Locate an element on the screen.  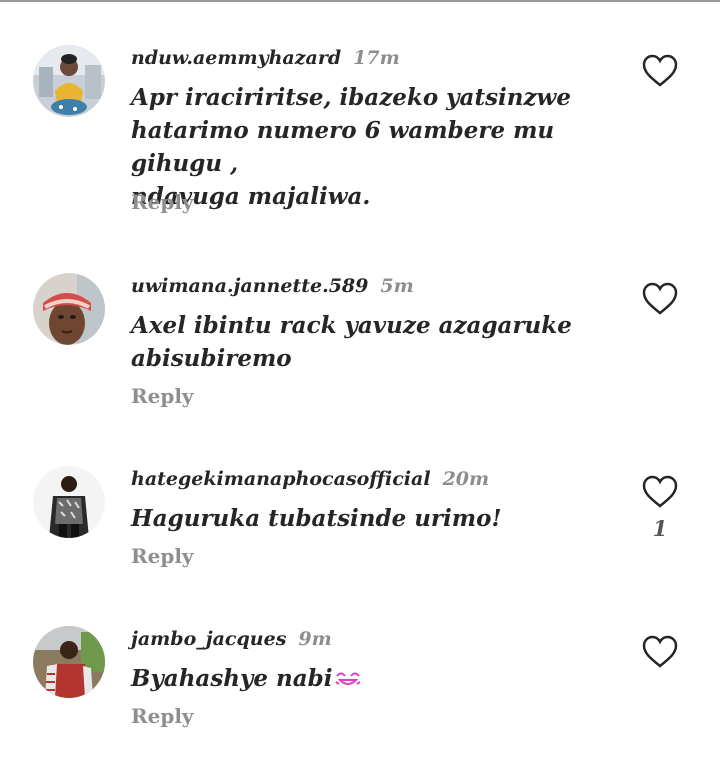
comment-line: ndavuga majaliwa. is located at coordinates (251, 196).